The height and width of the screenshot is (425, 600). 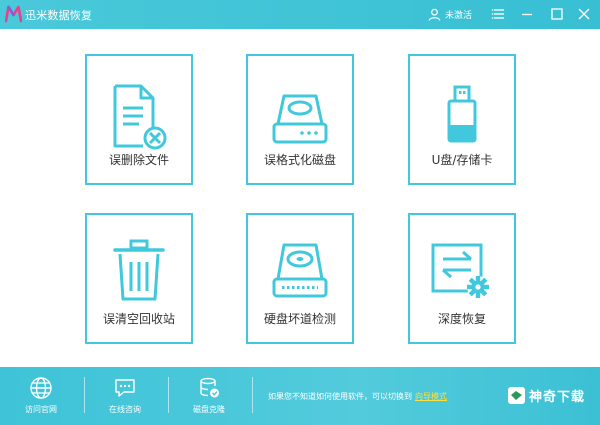 I want to click on tile-usb-card: U盘/存储卡, so click(x=462, y=119).